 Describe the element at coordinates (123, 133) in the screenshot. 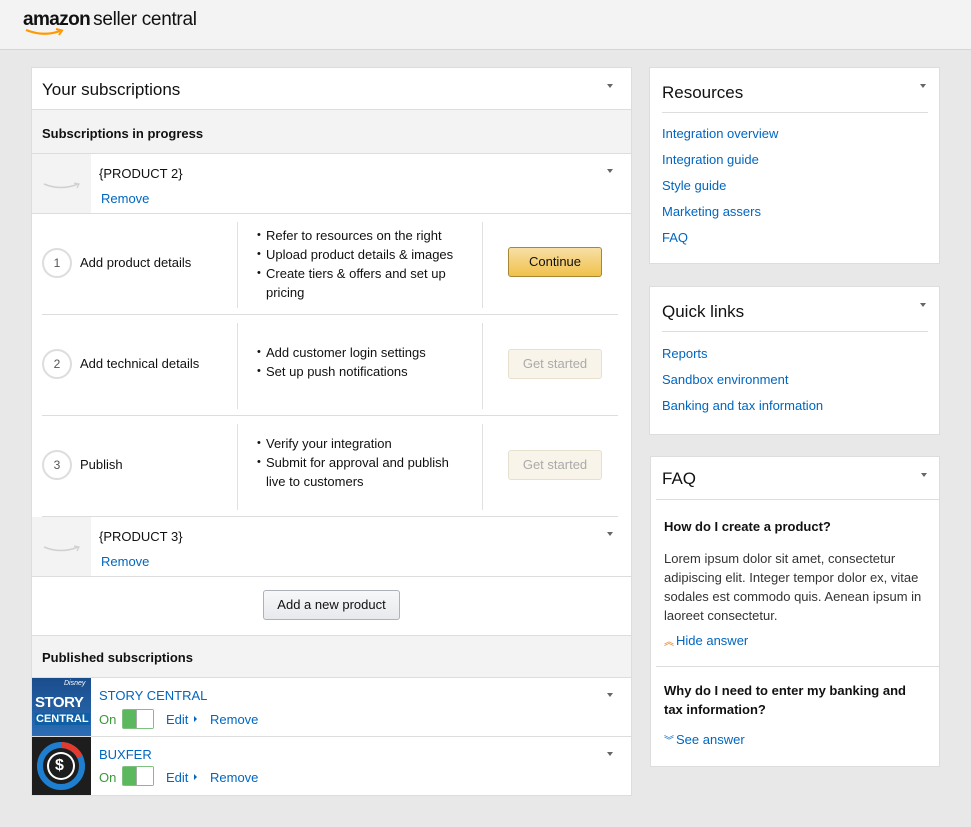

I see `in-progress-label: Subscriptions in progress` at that location.